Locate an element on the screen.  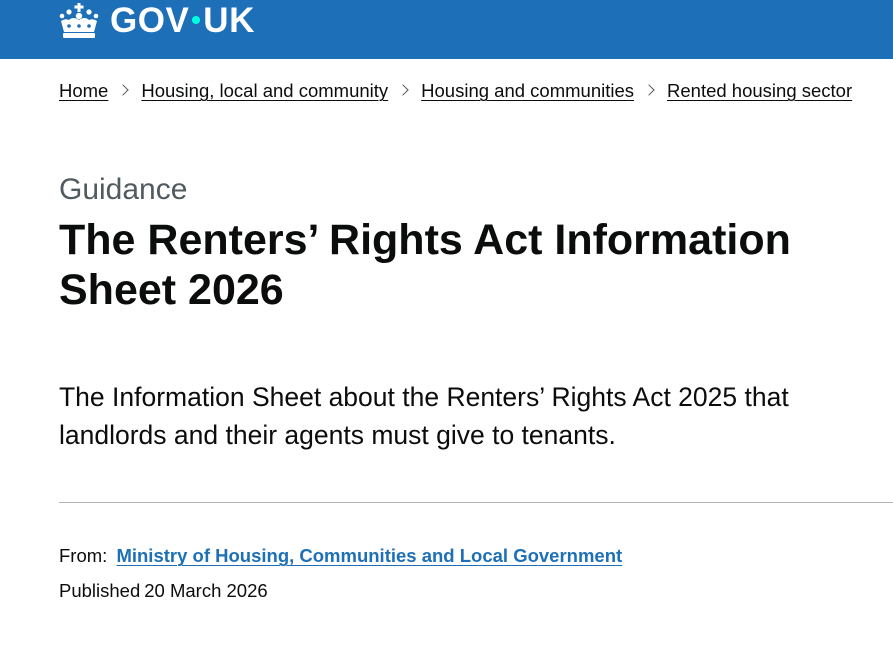
from-label: From: is located at coordinates (83, 555).